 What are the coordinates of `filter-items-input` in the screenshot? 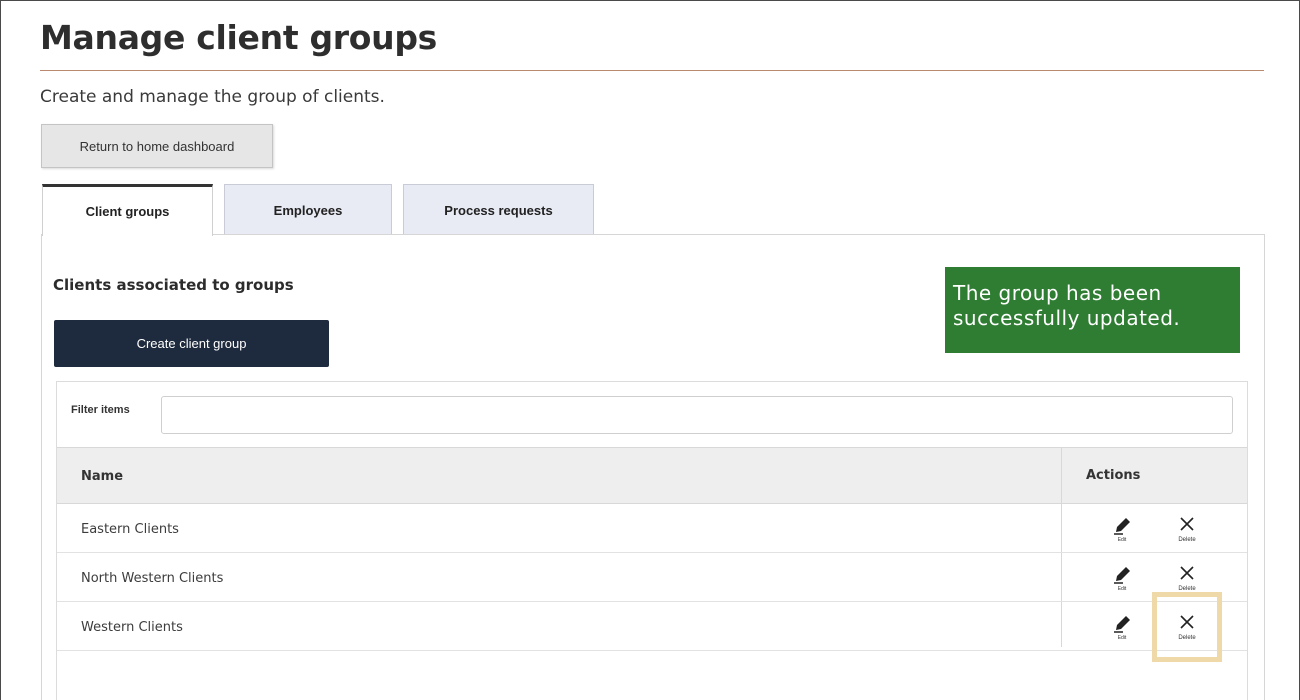 It's located at (697, 415).